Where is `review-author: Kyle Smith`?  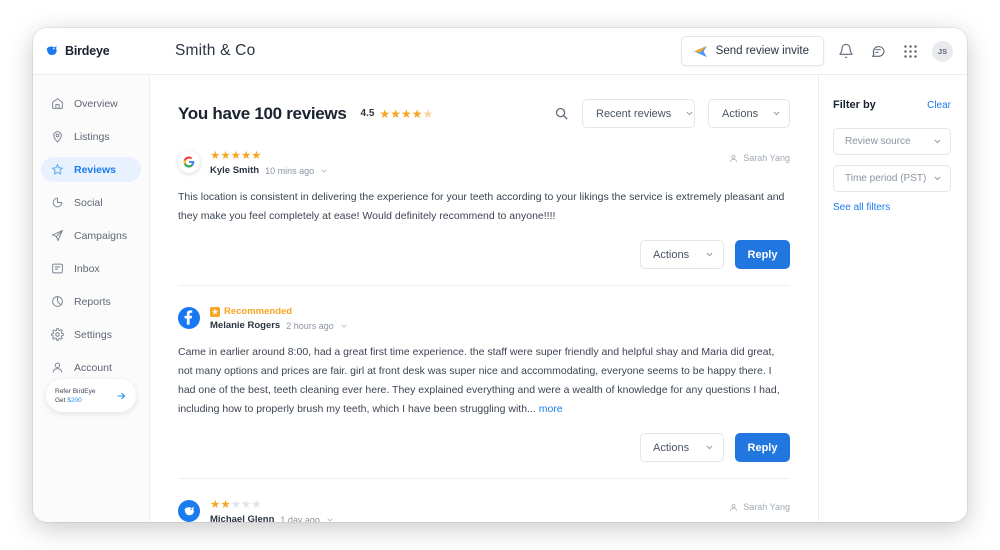
review-author: Kyle Smith is located at coordinates (235, 170).